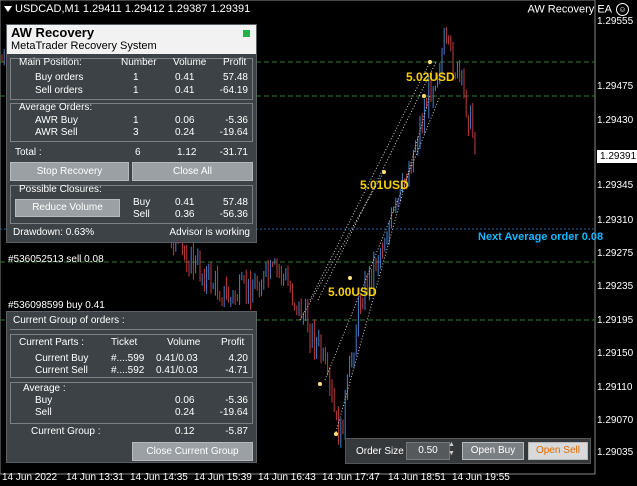  Describe the element at coordinates (236, 120) in the screenshot. I see `awr-buy-profit: -5.36` at that location.